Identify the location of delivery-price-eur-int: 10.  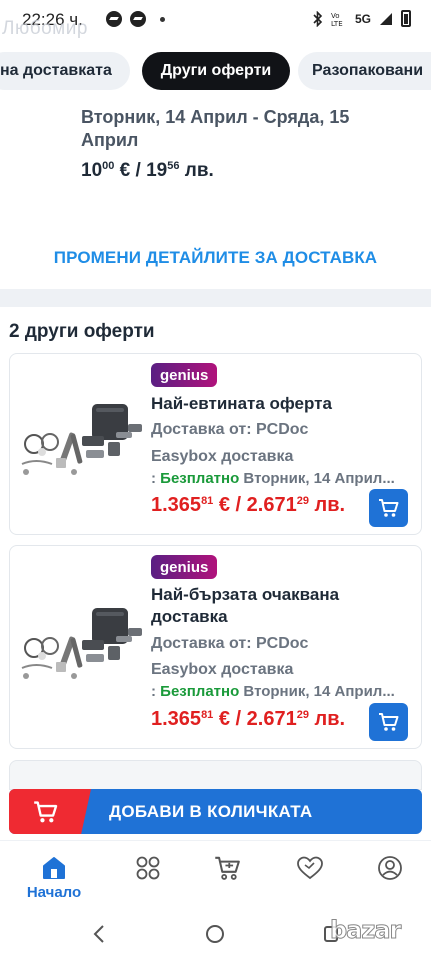
(92, 170).